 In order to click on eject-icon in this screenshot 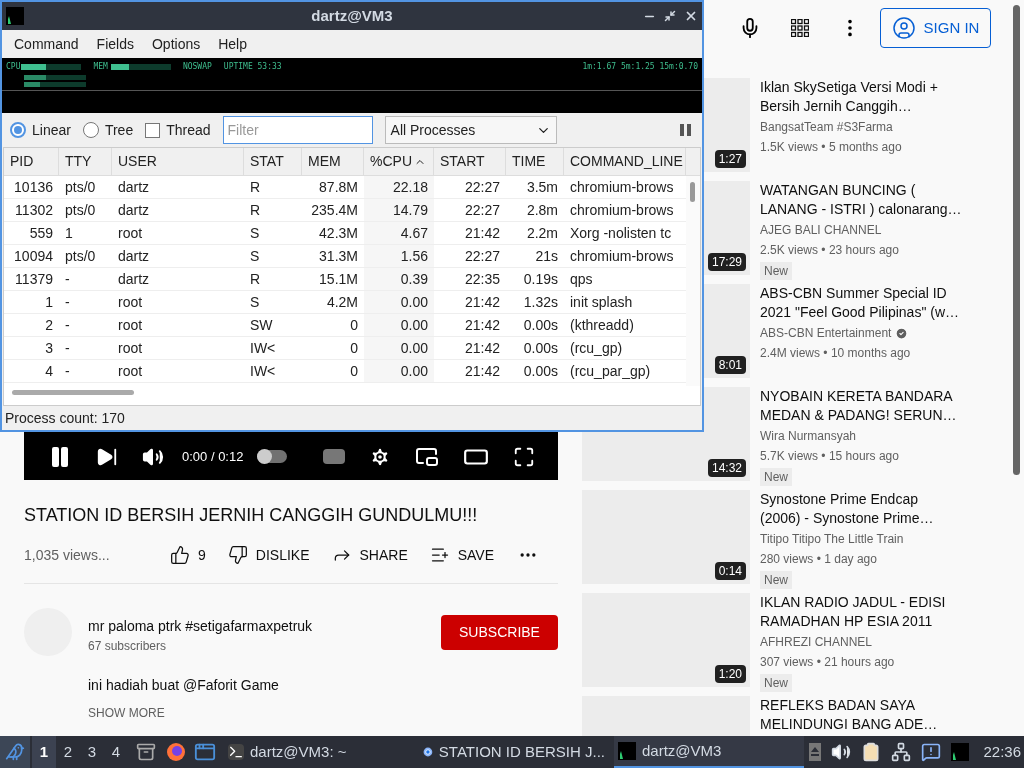, I will do `click(815, 752)`.